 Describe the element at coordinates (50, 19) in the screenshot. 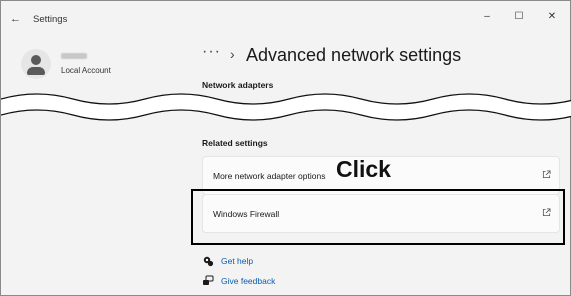

I see `app-title: Settings` at that location.